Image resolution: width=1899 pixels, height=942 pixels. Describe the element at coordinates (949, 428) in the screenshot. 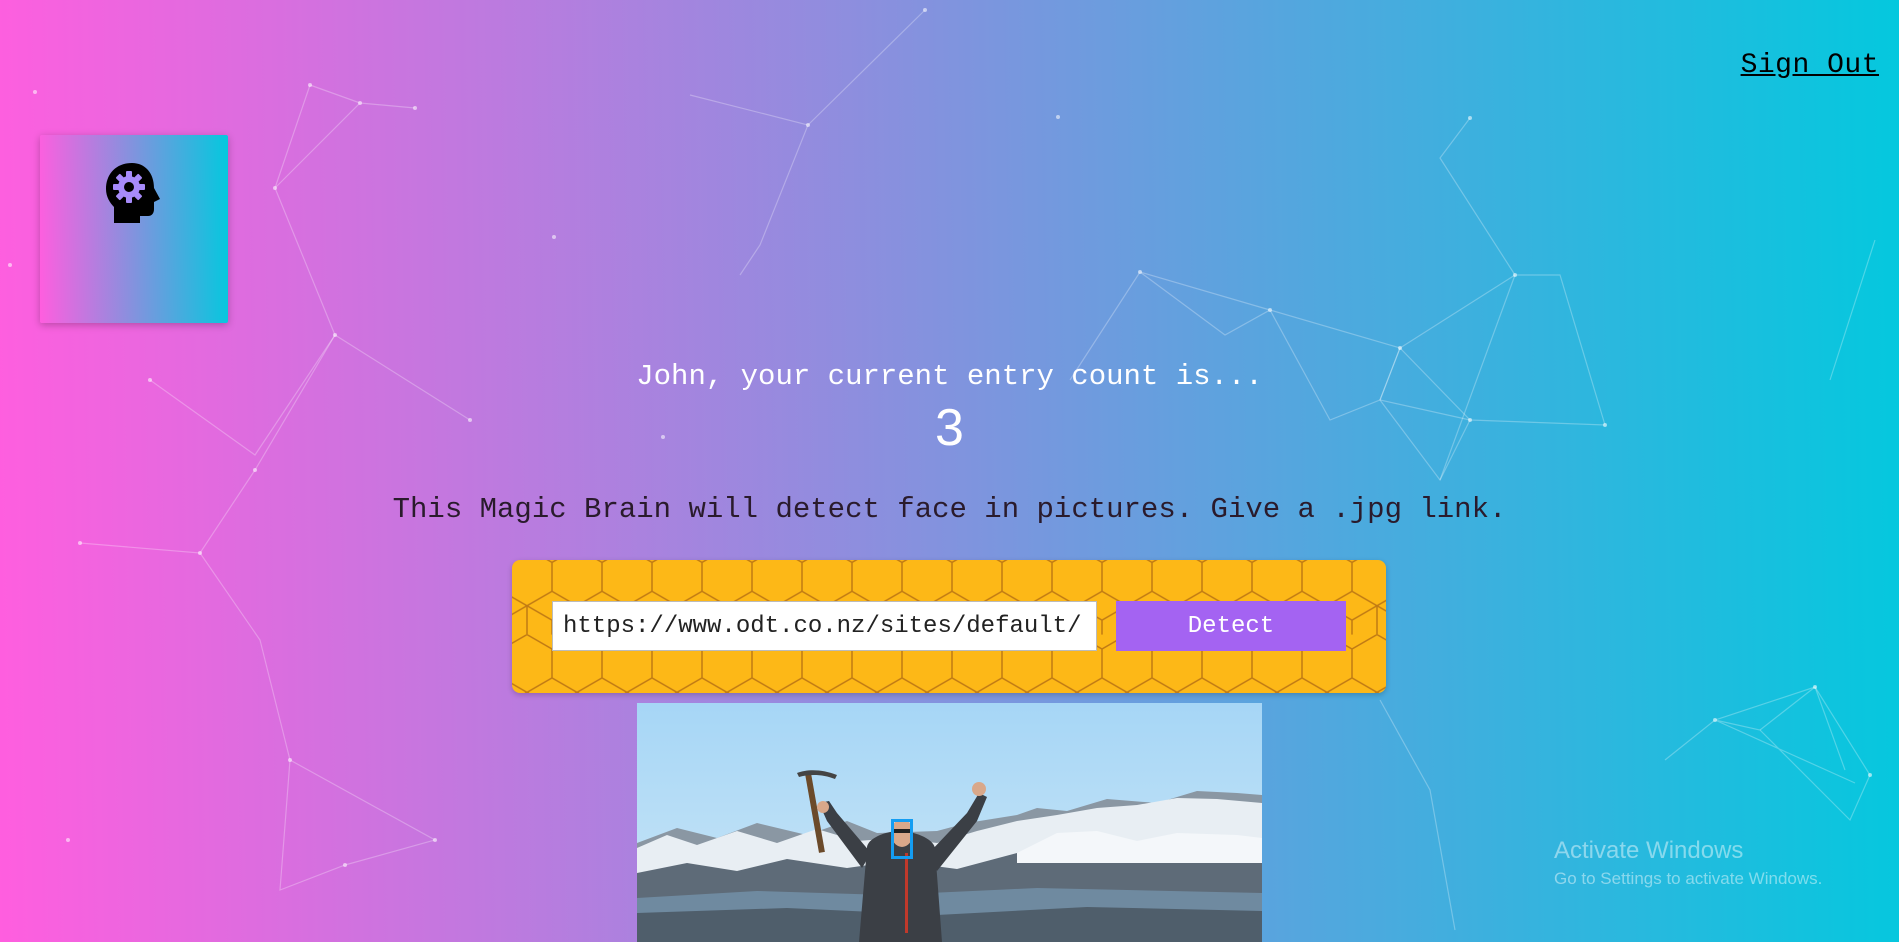

I see `entry-count-value: 3` at that location.